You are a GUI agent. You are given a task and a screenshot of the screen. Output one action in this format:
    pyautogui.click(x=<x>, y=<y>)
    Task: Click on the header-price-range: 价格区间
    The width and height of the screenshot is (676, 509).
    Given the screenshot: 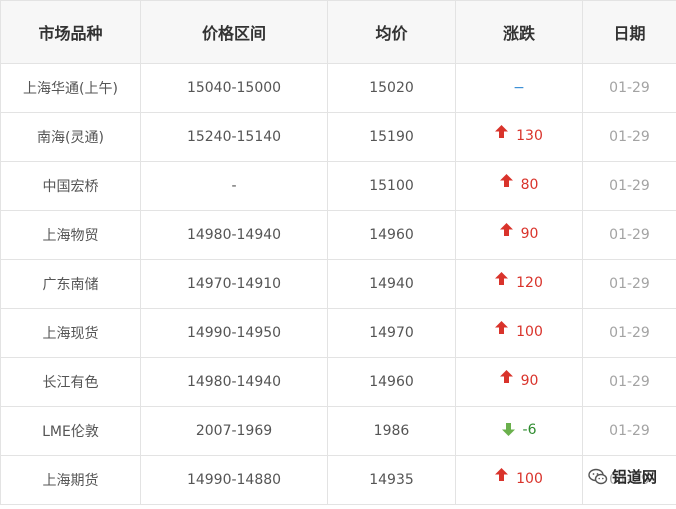 What is the action you would take?
    pyautogui.click(x=234, y=32)
    